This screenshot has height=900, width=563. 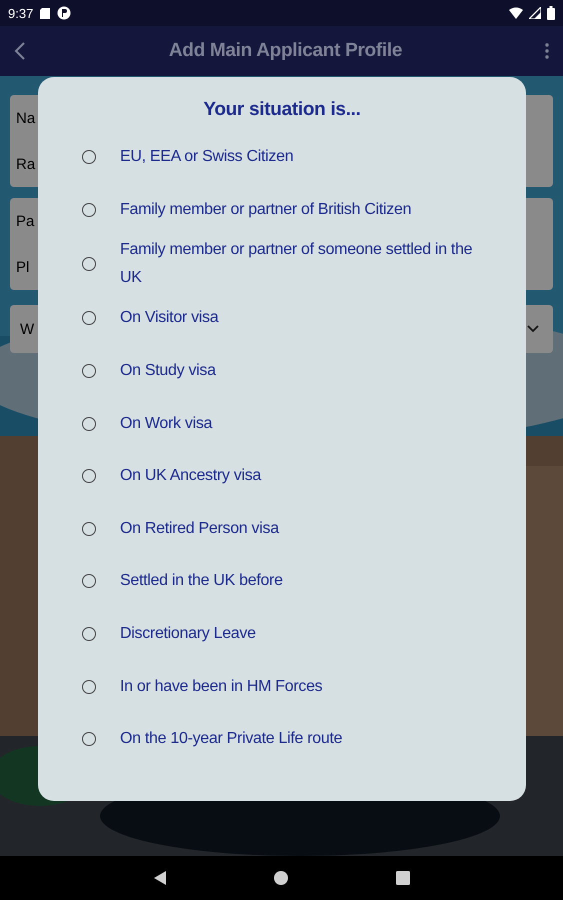 I want to click on field-value: Pl, so click(x=23, y=267).